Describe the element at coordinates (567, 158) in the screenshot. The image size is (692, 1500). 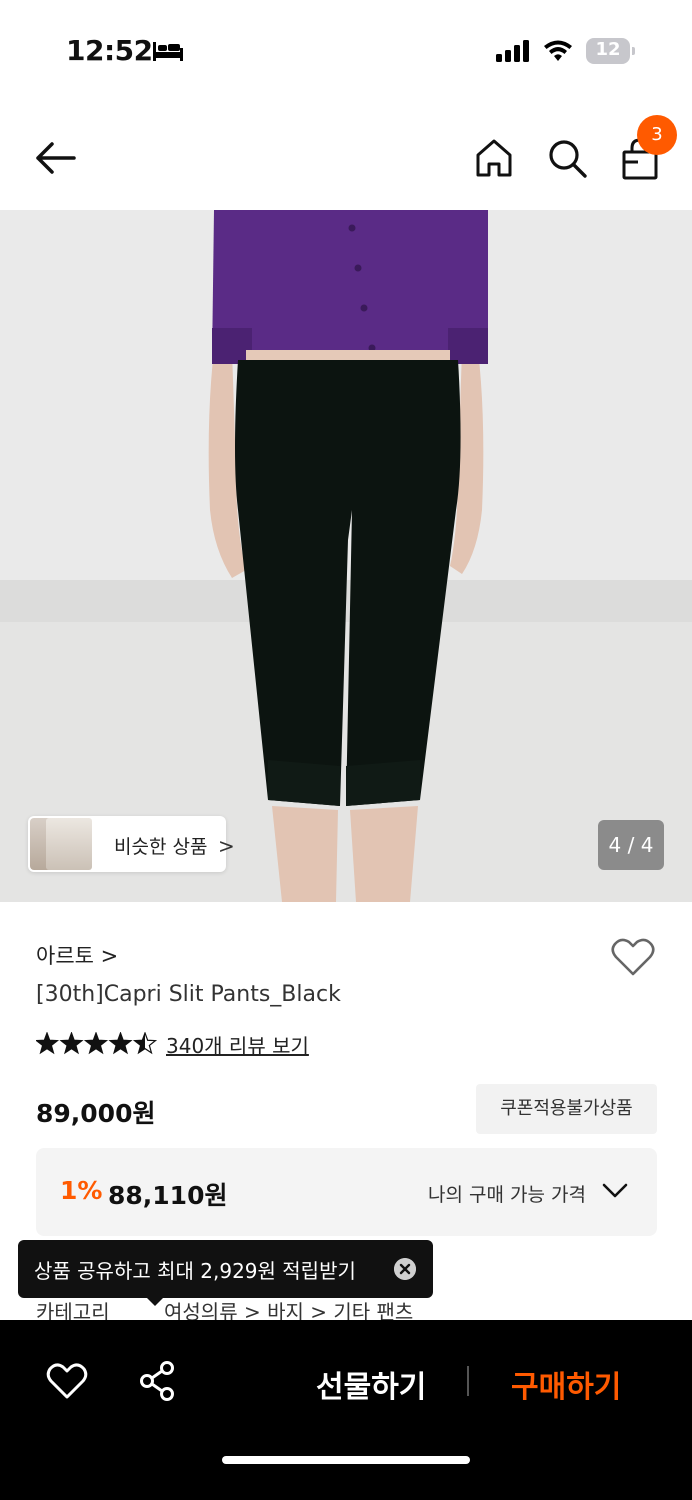
I see `search-icon` at that location.